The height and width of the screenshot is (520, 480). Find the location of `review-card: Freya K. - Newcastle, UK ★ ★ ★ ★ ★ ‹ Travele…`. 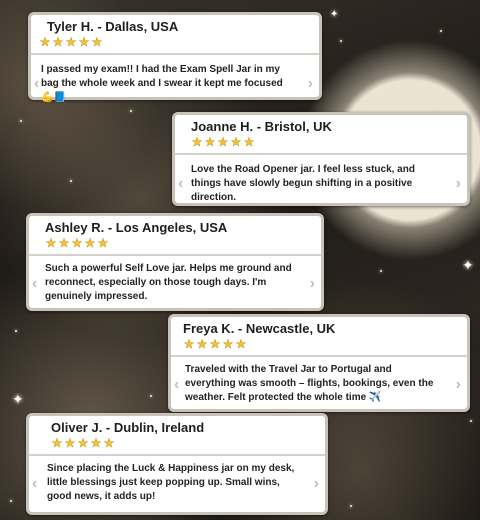

review-card: Freya K. - Newcastle, UK ★ ★ ★ ★ ★ ‹ Travele… is located at coordinates (319, 363).